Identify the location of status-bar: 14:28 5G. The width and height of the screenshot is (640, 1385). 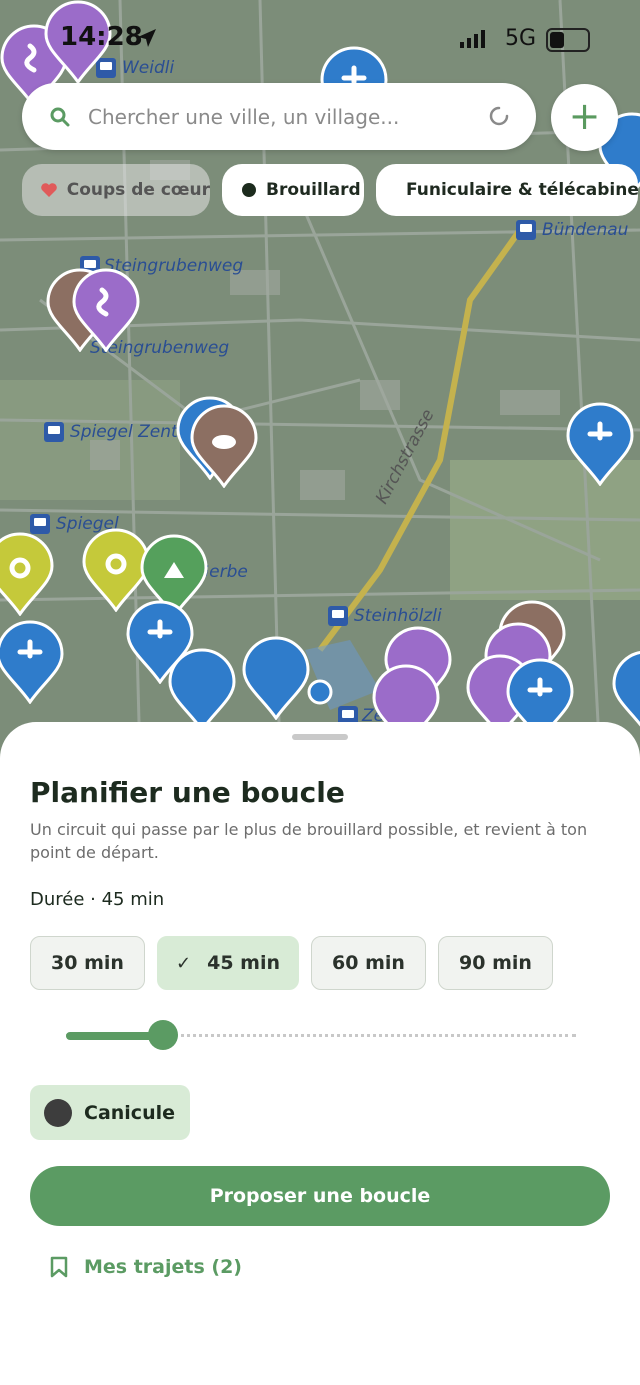
(320, 38).